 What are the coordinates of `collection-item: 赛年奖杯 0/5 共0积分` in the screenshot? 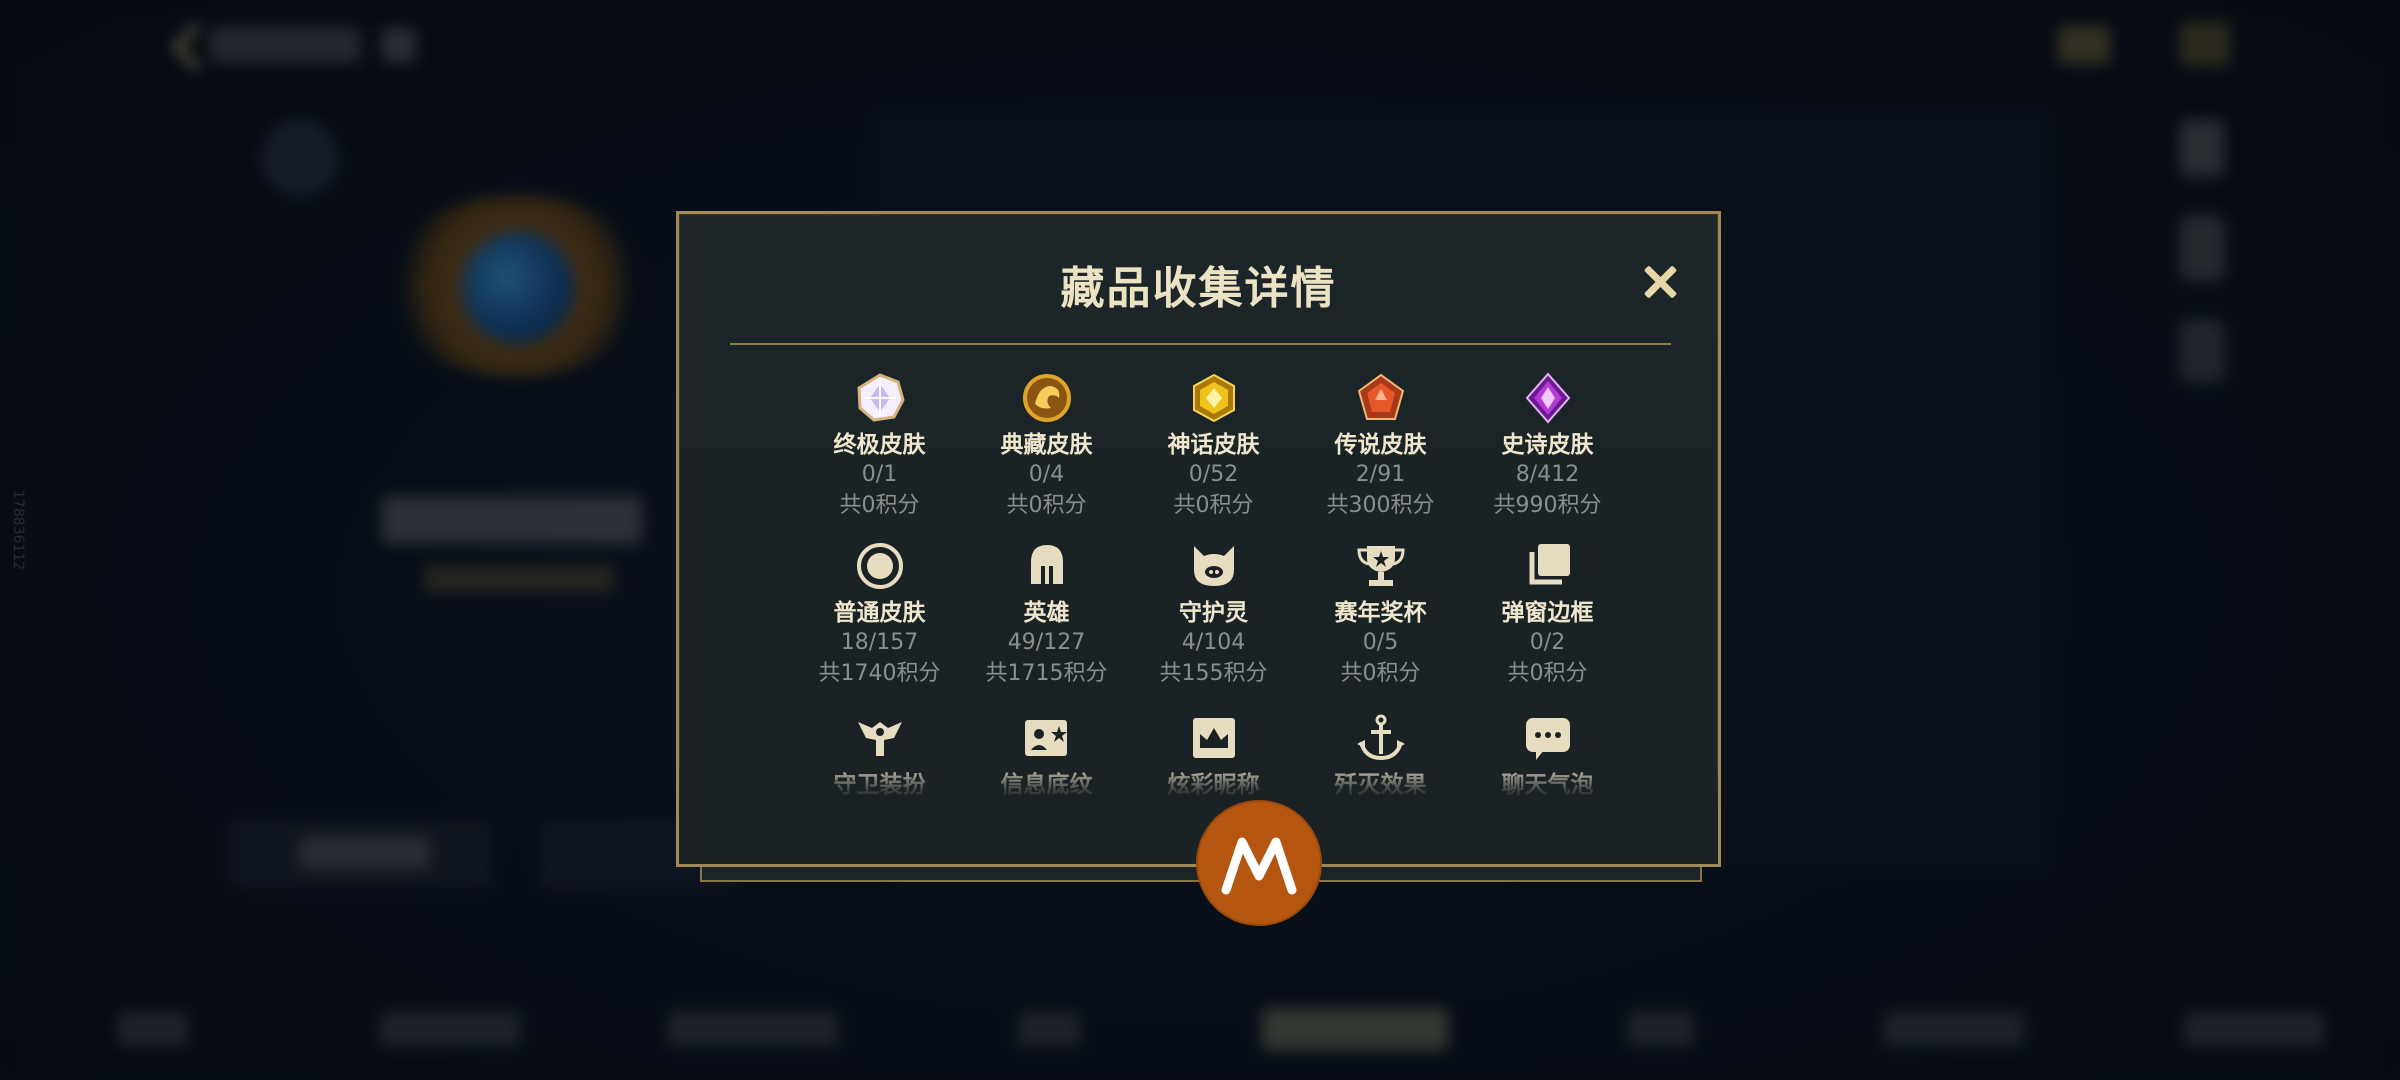 It's located at (1380, 615).